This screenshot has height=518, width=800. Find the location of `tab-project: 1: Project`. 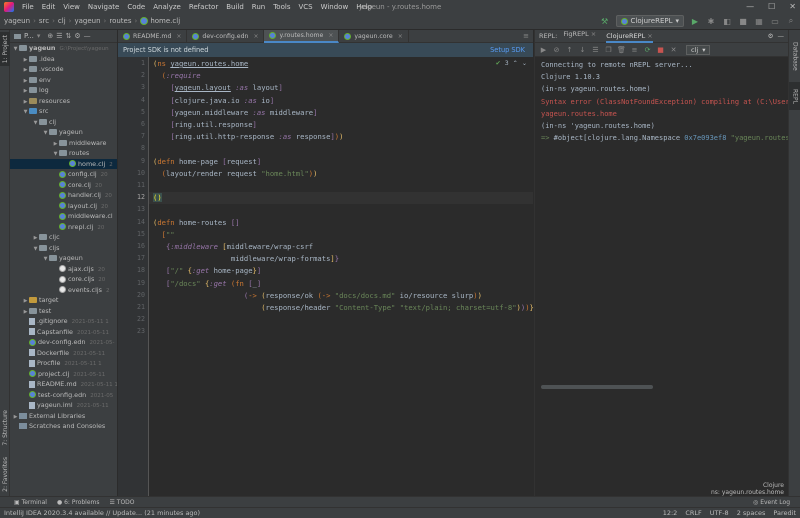

tab-project: 1: Project is located at coordinates (5, 49).